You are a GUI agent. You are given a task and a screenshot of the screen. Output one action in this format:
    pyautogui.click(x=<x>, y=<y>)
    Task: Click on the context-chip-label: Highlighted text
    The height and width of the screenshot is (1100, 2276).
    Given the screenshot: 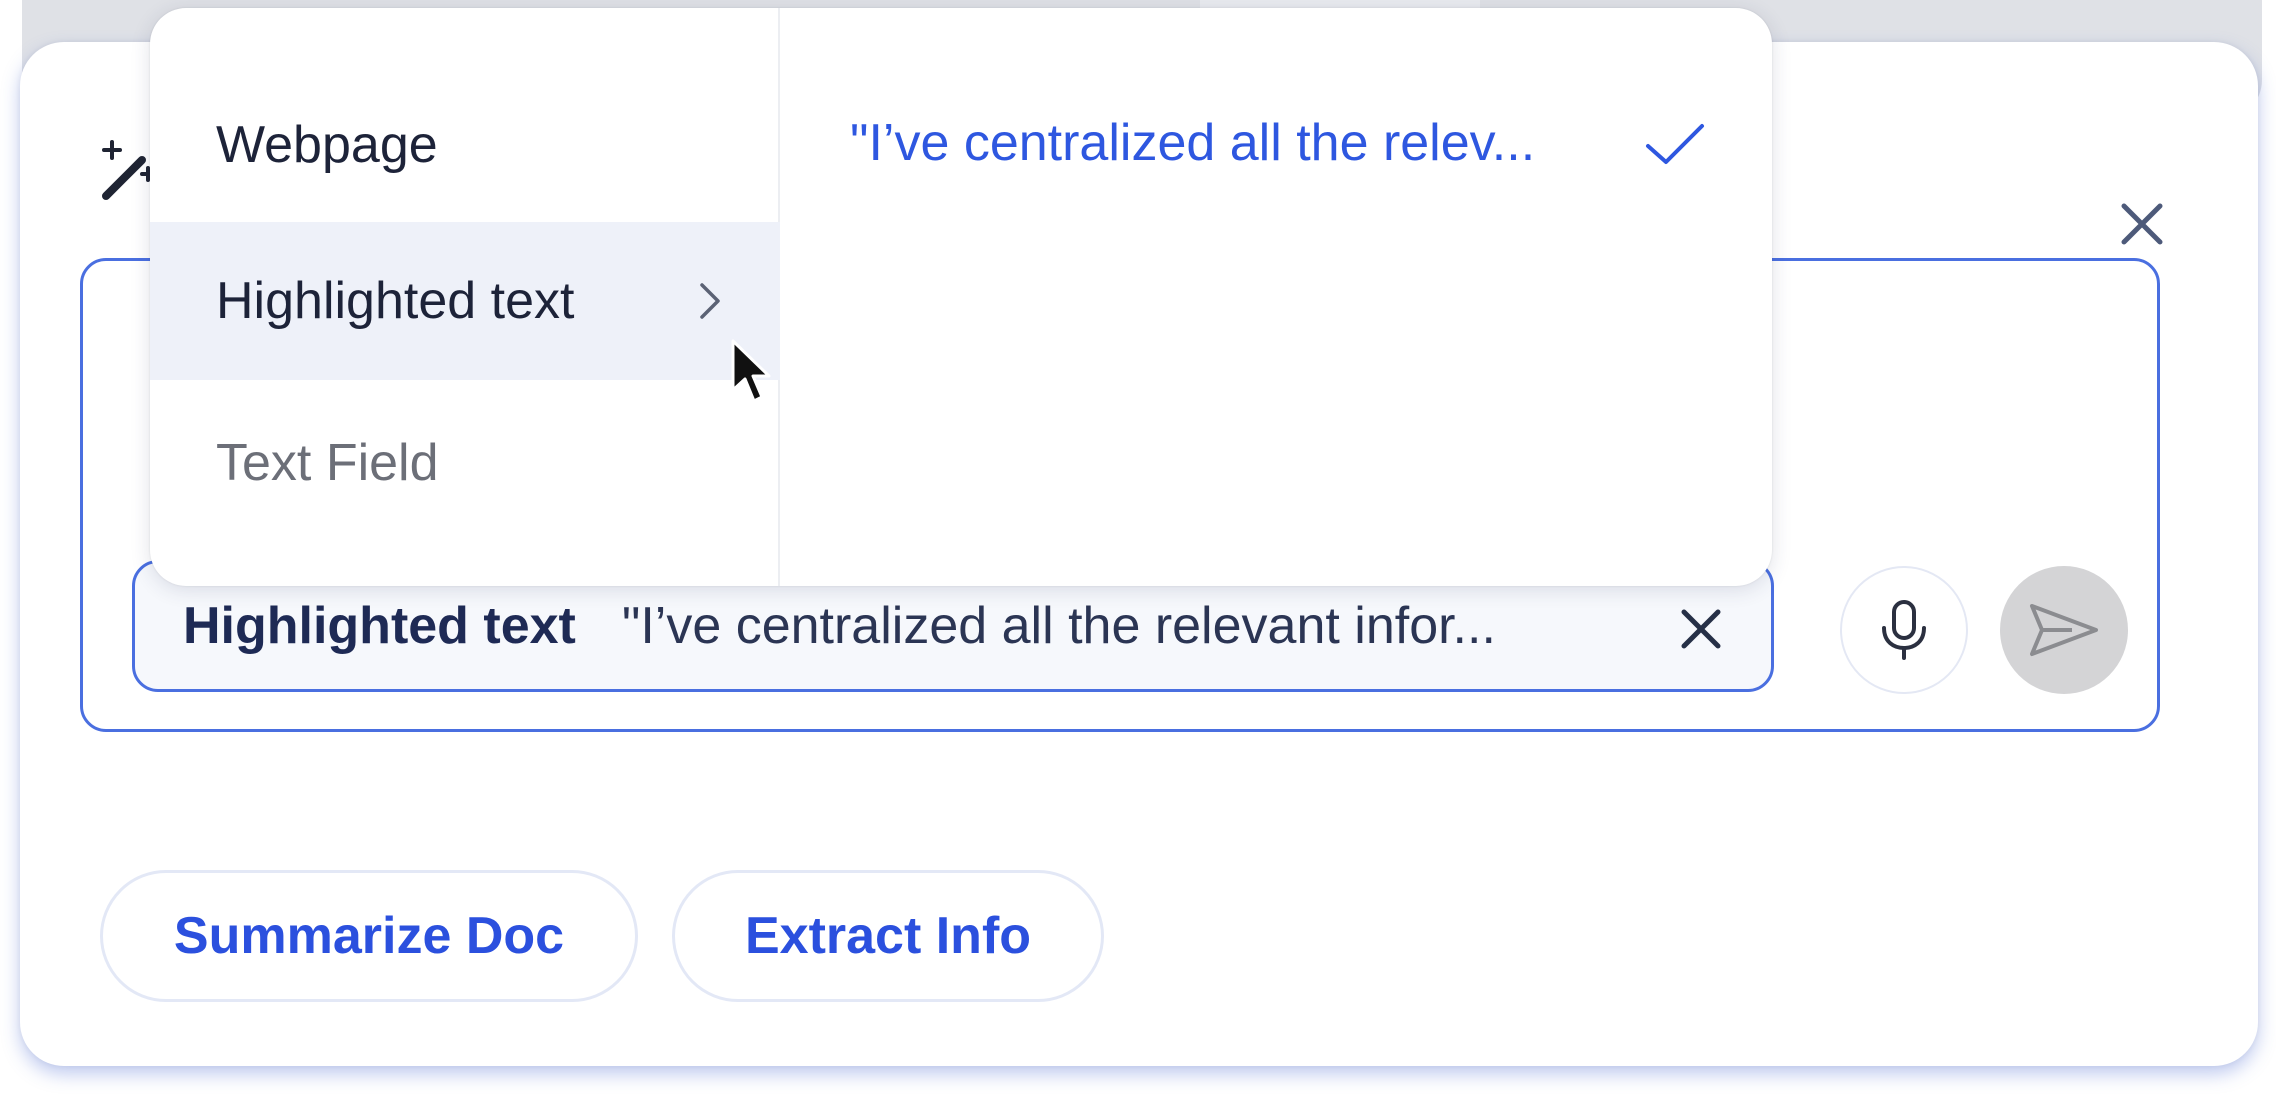 What is the action you would take?
    pyautogui.click(x=379, y=626)
    